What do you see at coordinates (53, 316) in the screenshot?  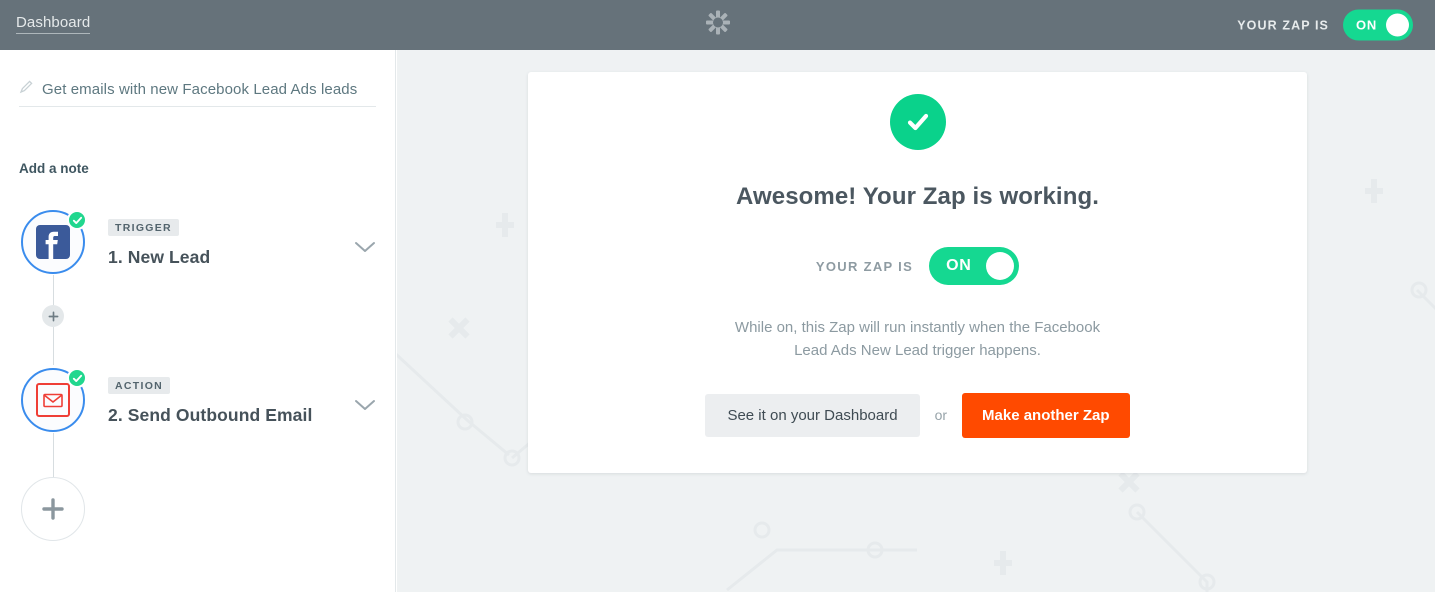 I see `add-step-inline-button` at bounding box center [53, 316].